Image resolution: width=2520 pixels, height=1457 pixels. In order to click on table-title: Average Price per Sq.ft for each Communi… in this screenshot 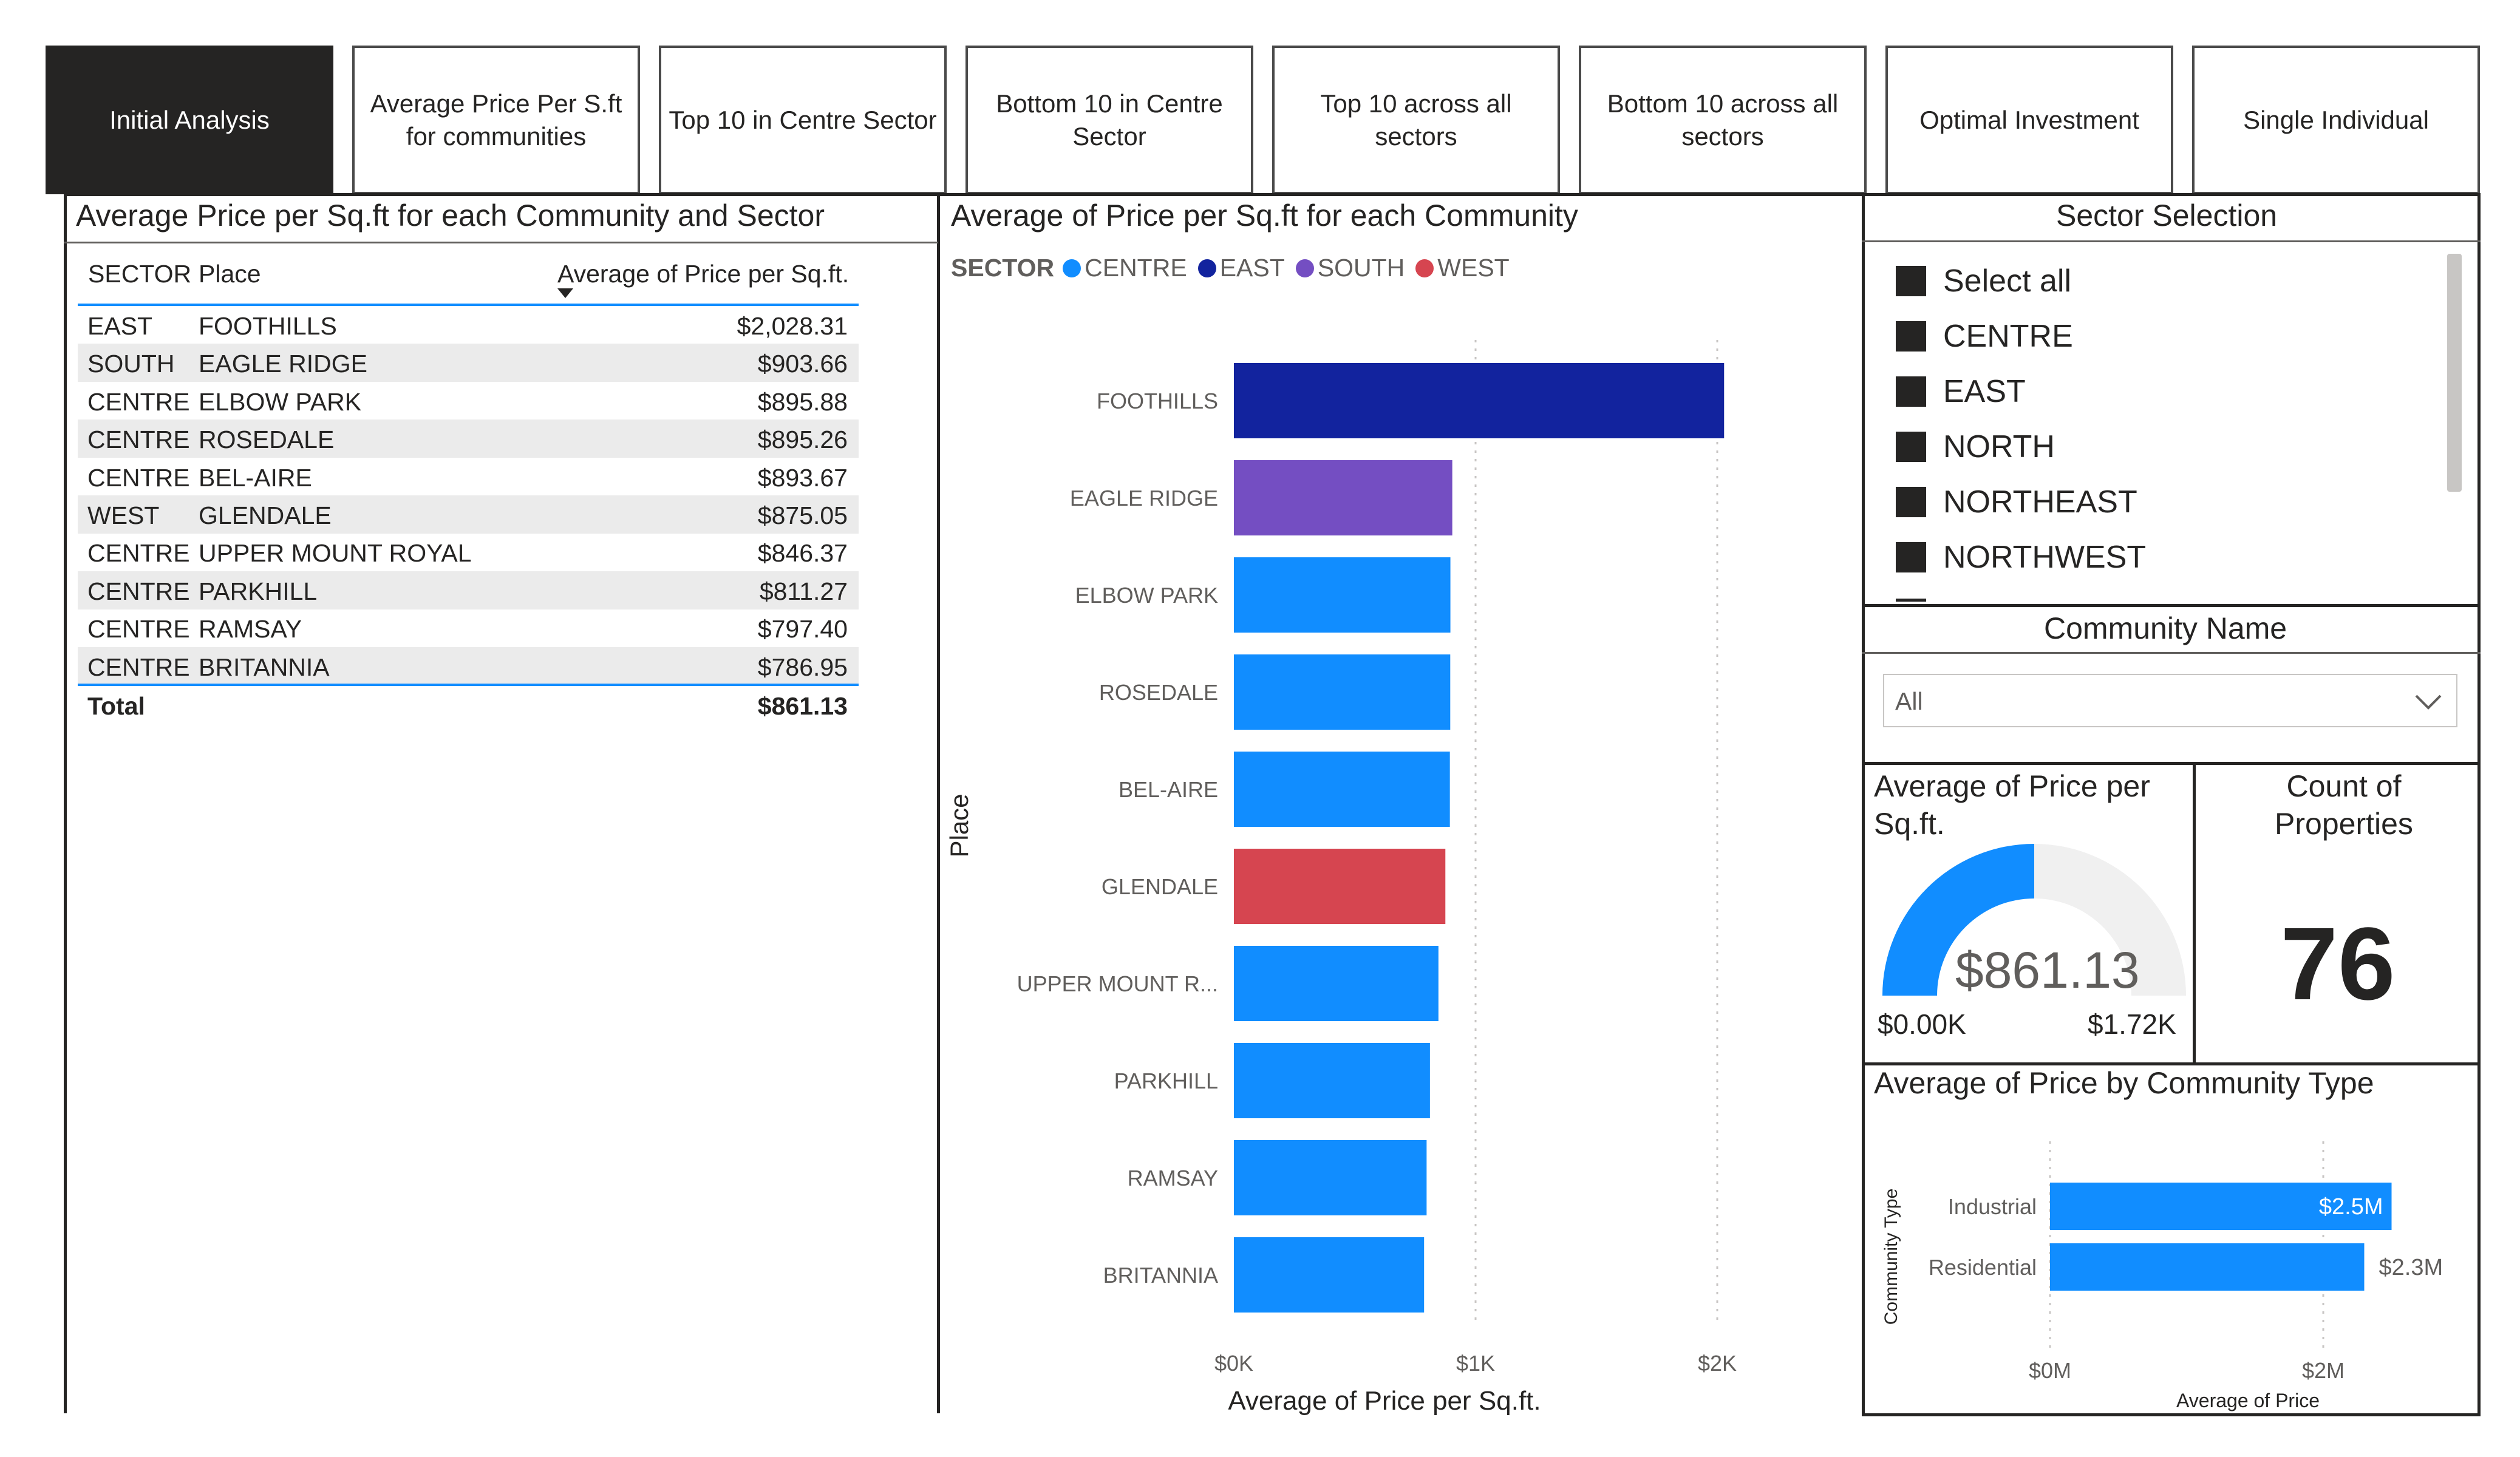, I will do `click(450, 216)`.